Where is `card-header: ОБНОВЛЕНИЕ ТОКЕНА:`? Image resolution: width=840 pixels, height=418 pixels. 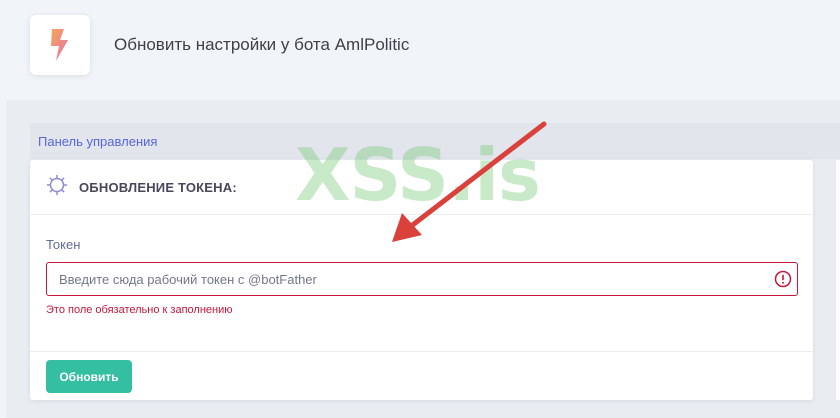
card-header: ОБНОВЛЕНИЕ ТОКЕНА: is located at coordinates (421, 187).